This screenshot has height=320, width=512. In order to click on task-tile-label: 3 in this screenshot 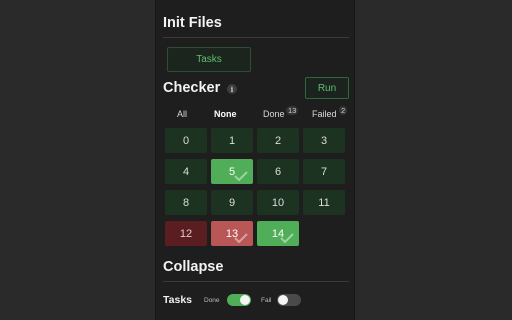, I will do `click(324, 140)`.